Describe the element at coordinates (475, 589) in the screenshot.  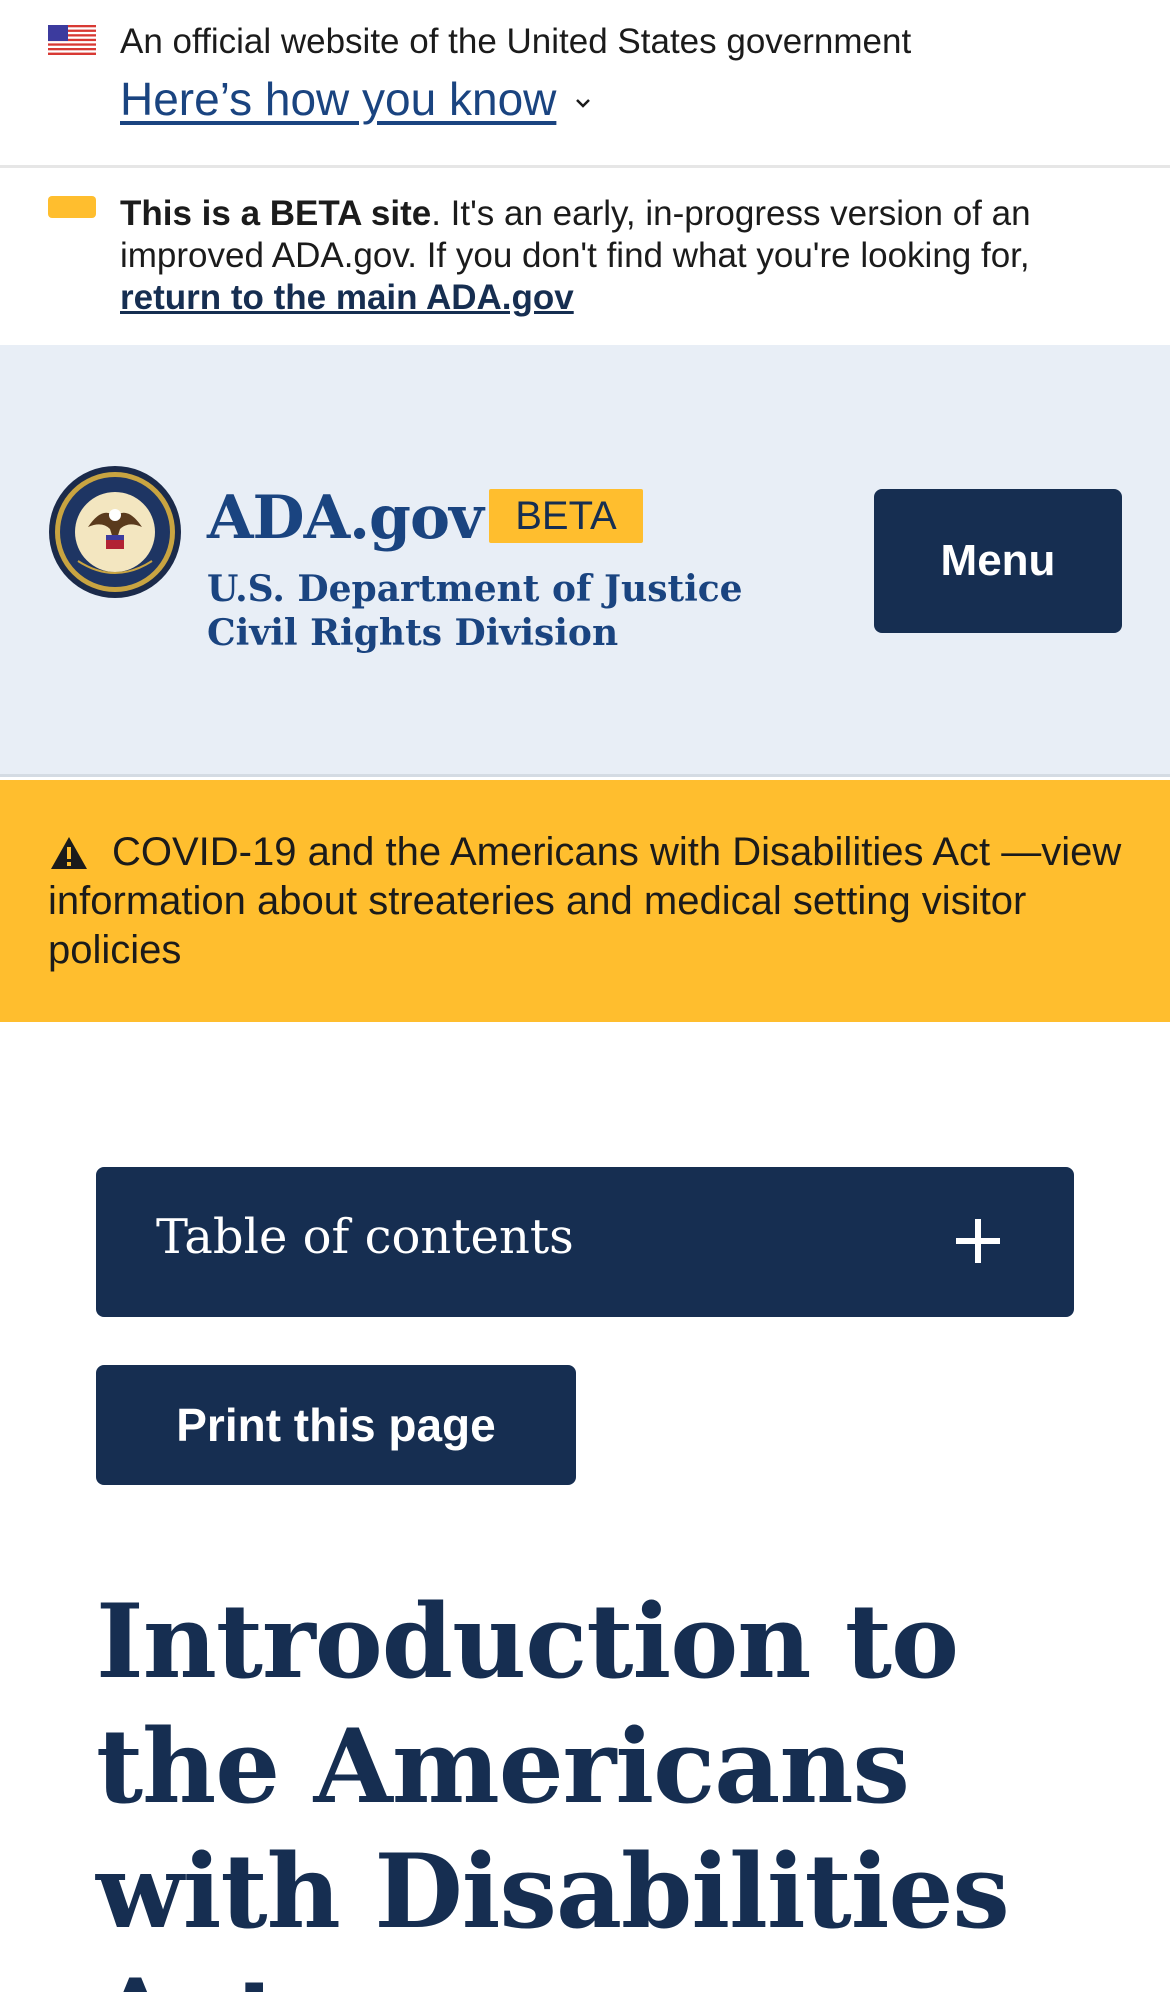
I see `dept-line-1: U.S. Department of Justice` at that location.